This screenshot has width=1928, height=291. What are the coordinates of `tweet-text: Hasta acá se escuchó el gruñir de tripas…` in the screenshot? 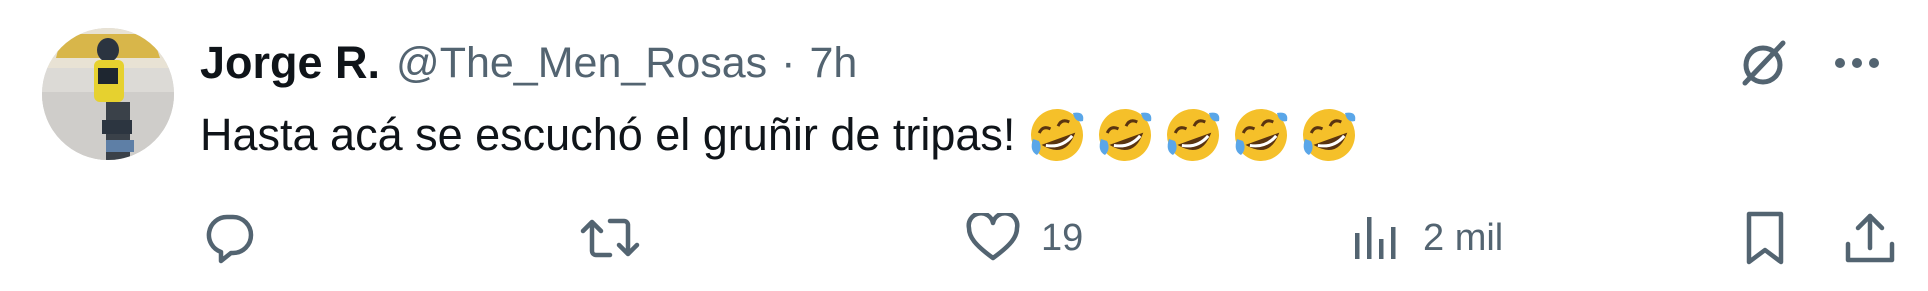 It's located at (608, 134).